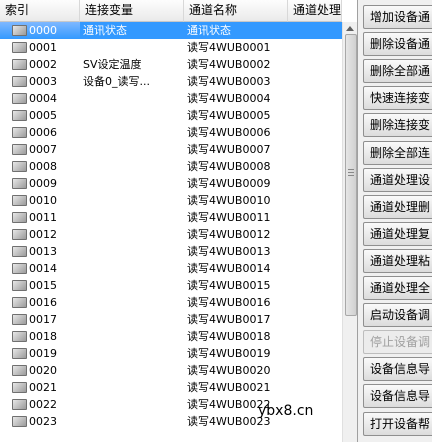 Image resolution: width=432 pixels, height=442 pixels. Describe the element at coordinates (229, 353) in the screenshot. I see `cell-channel: 读写4WUB0019` at that location.